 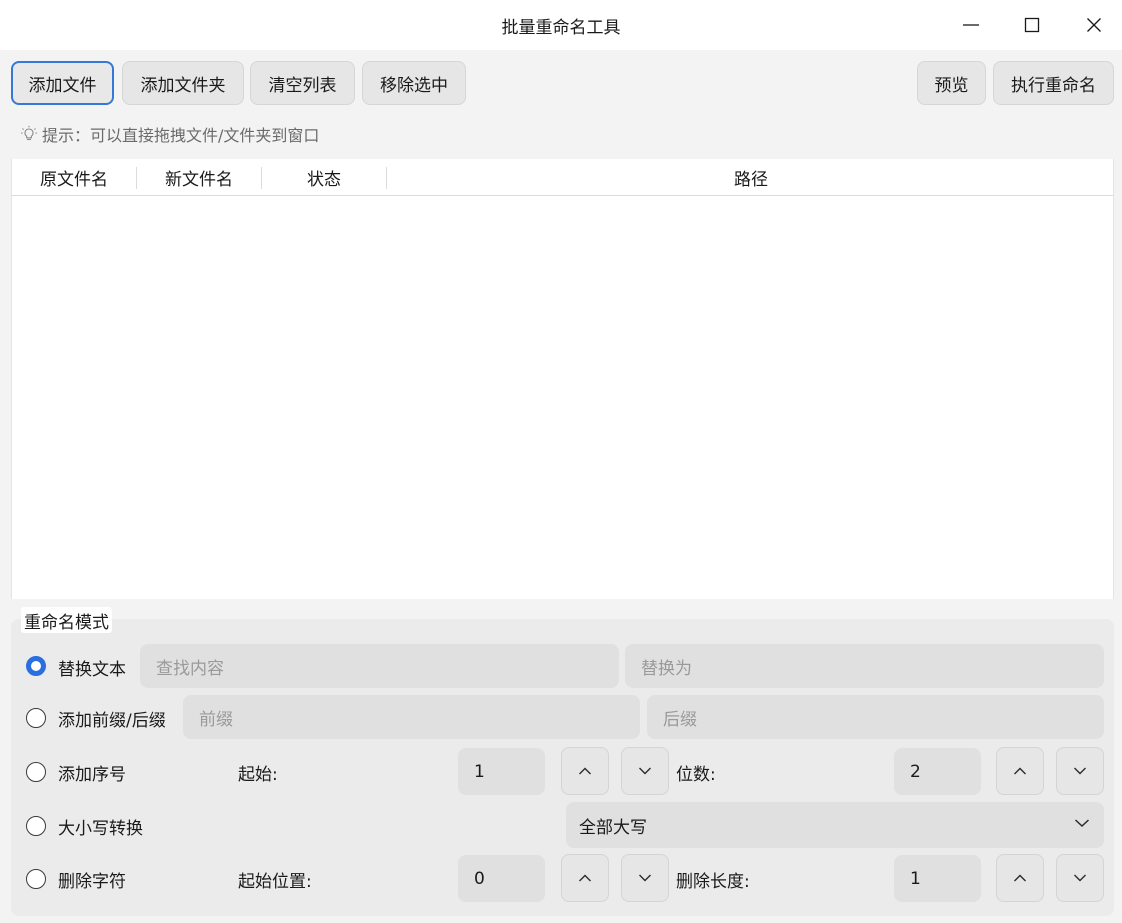 What do you see at coordinates (216, 719) in the screenshot?
I see `prefix-placeholder: 前缀` at bounding box center [216, 719].